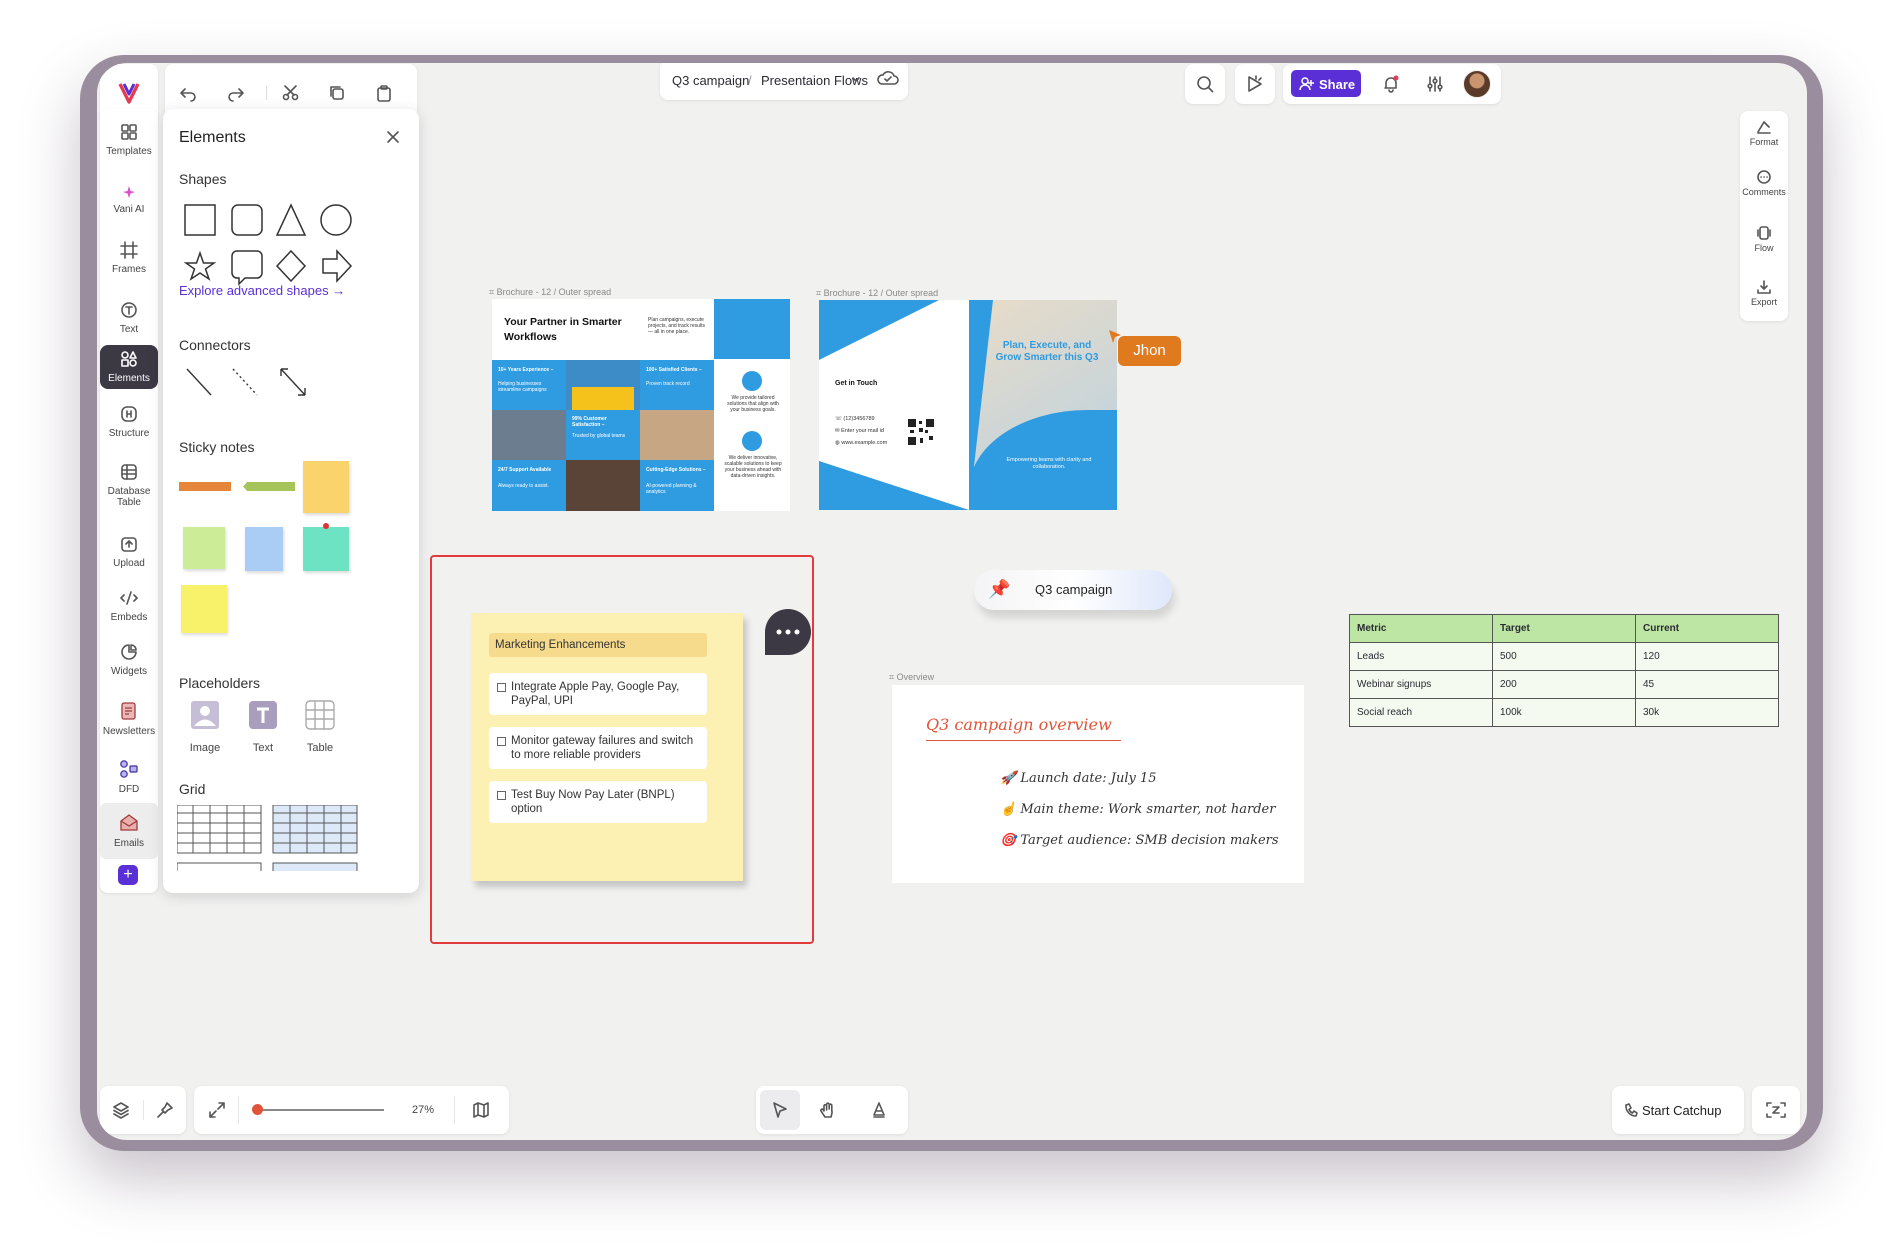 This screenshot has width=1902, height=1254. I want to click on rail-text: Text, so click(129, 315).